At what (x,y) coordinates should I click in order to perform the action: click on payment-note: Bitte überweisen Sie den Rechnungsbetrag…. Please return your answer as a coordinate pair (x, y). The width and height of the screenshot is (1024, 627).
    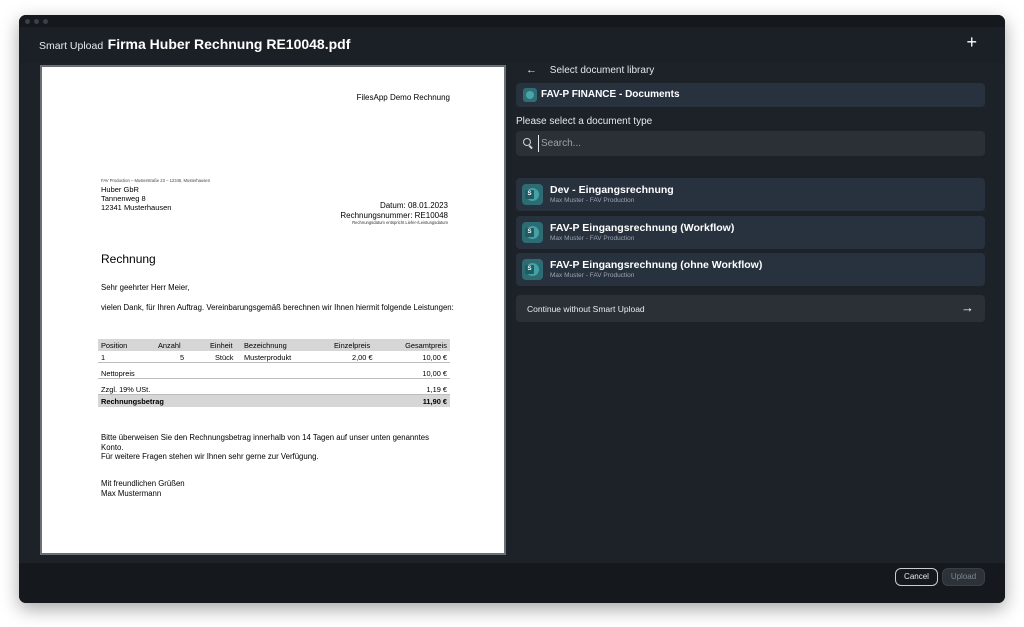
    Looking at the image, I should click on (276, 447).